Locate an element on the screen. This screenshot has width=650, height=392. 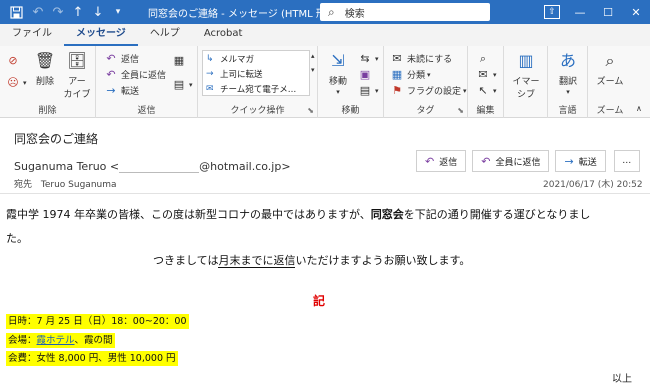
reply-ribbon-button: ↶ 返信 is located at coordinates (121, 58).